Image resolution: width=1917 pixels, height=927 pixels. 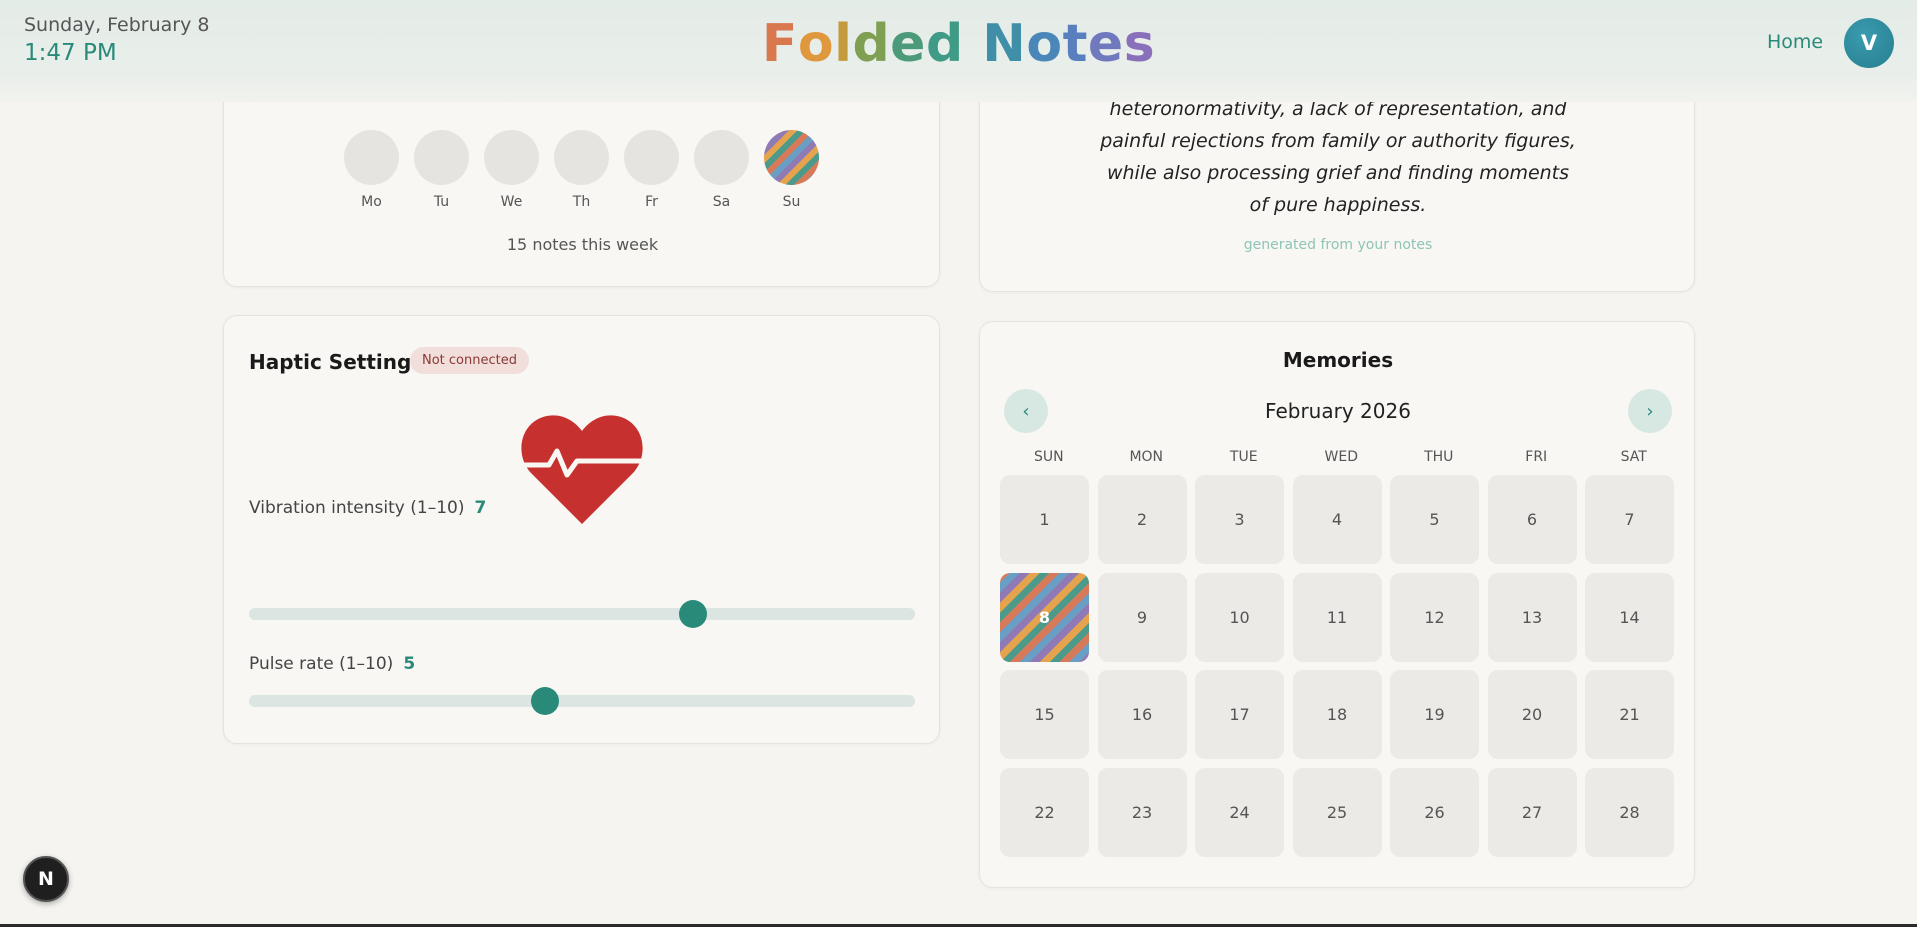 What do you see at coordinates (336, 362) in the screenshot?
I see `haptic-settings-title: Haptic Settings` at bounding box center [336, 362].